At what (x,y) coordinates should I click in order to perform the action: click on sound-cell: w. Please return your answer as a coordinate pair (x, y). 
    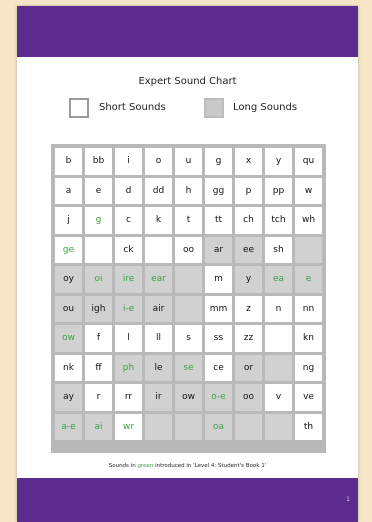
    Looking at the image, I should click on (308, 190).